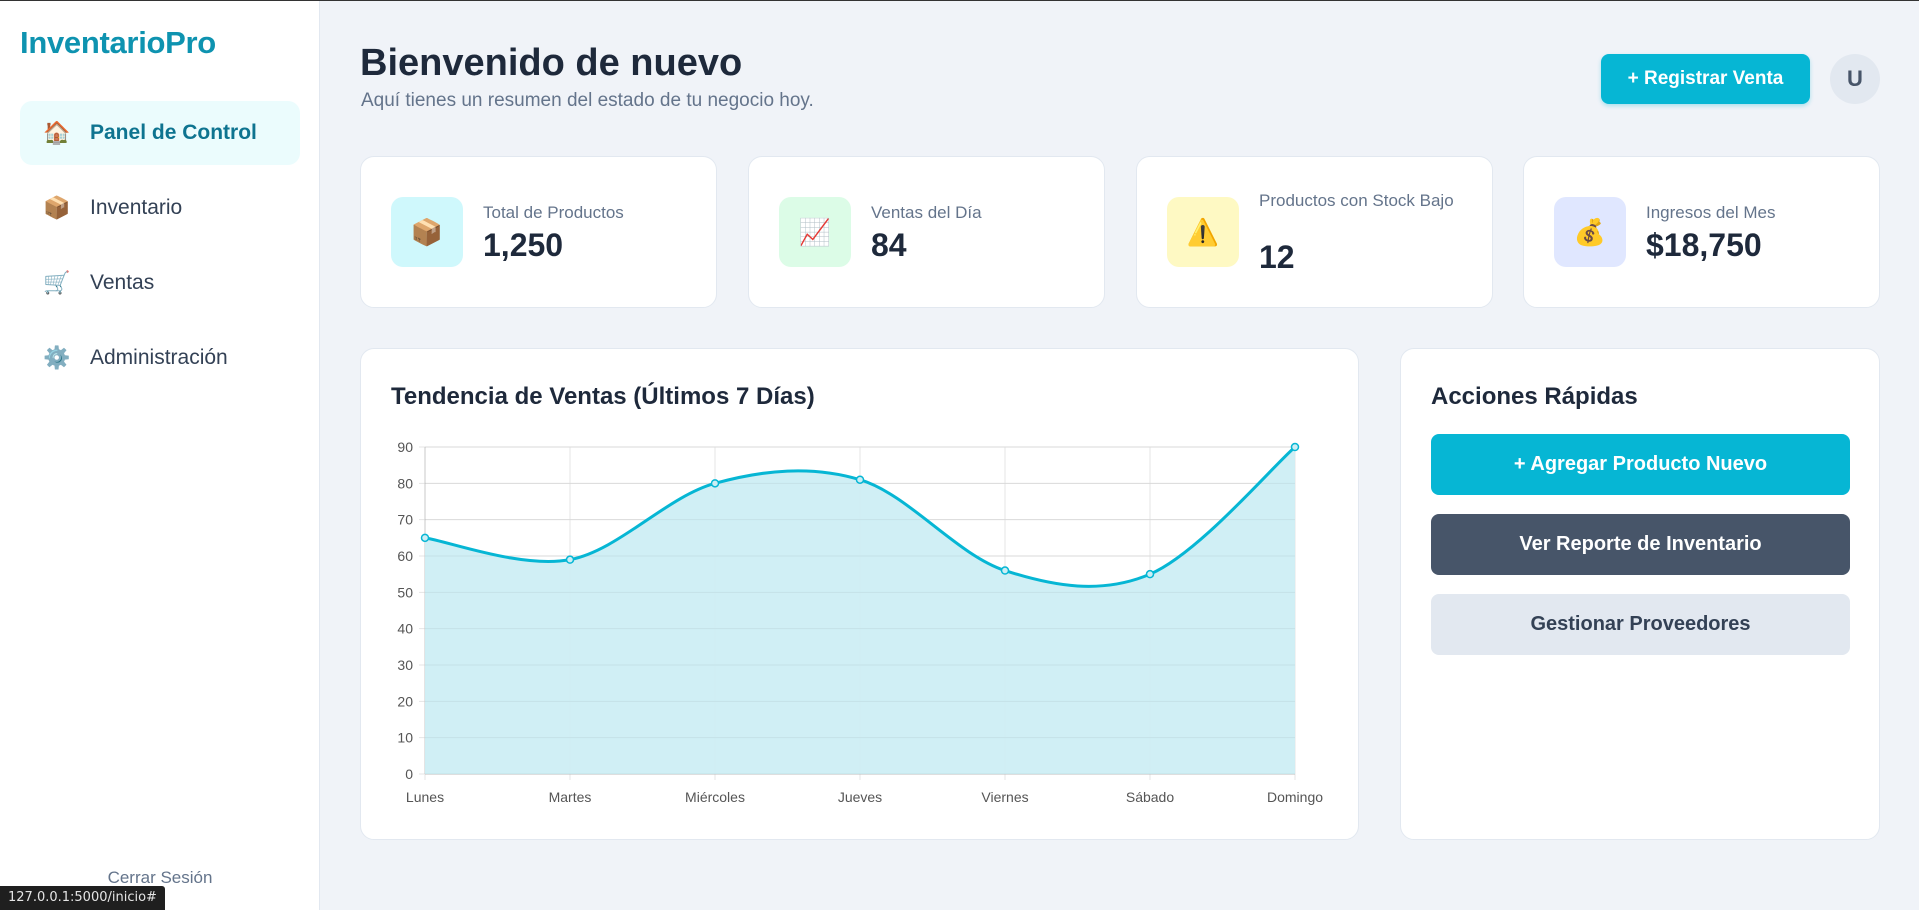 Image resolution: width=1919 pixels, height=910 pixels. Describe the element at coordinates (425, 538) in the screenshot. I see `data-point-lunes` at that location.